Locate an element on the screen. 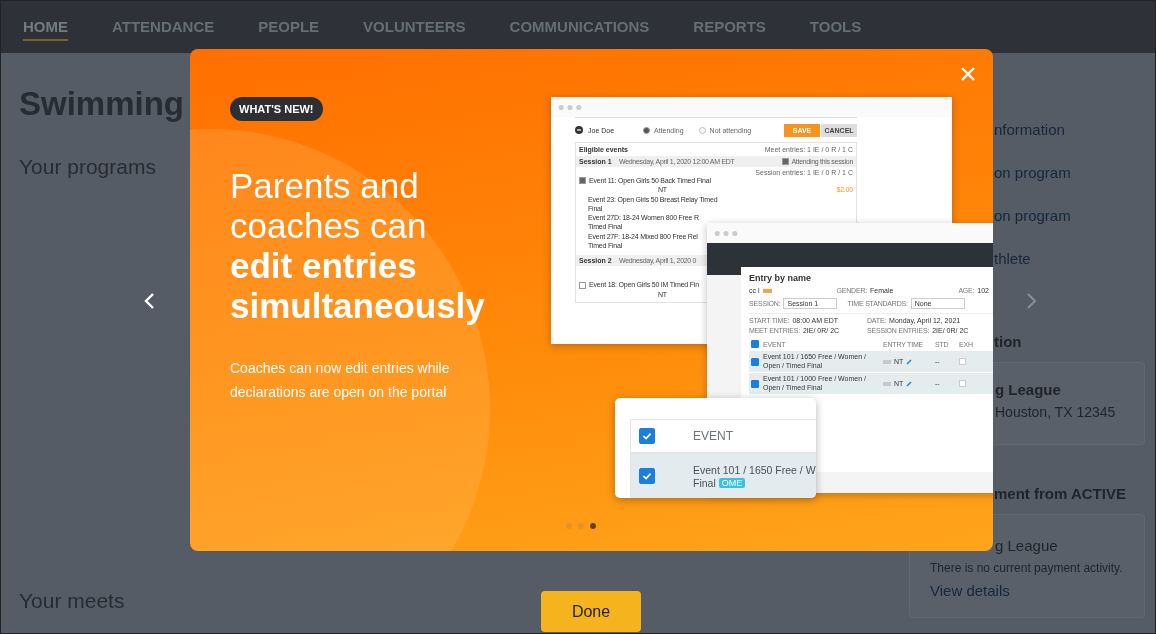  event-name: Final is located at coordinates (704, 482).